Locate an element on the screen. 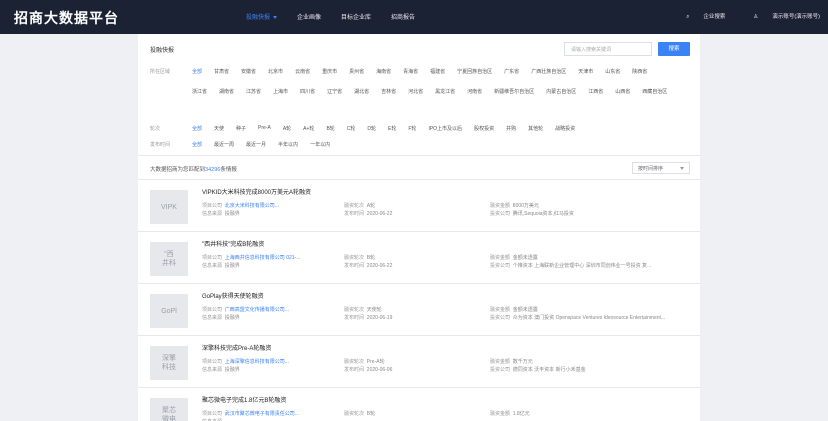 This screenshot has height=421, width=828. region-option: 江苏省 is located at coordinates (253, 91).